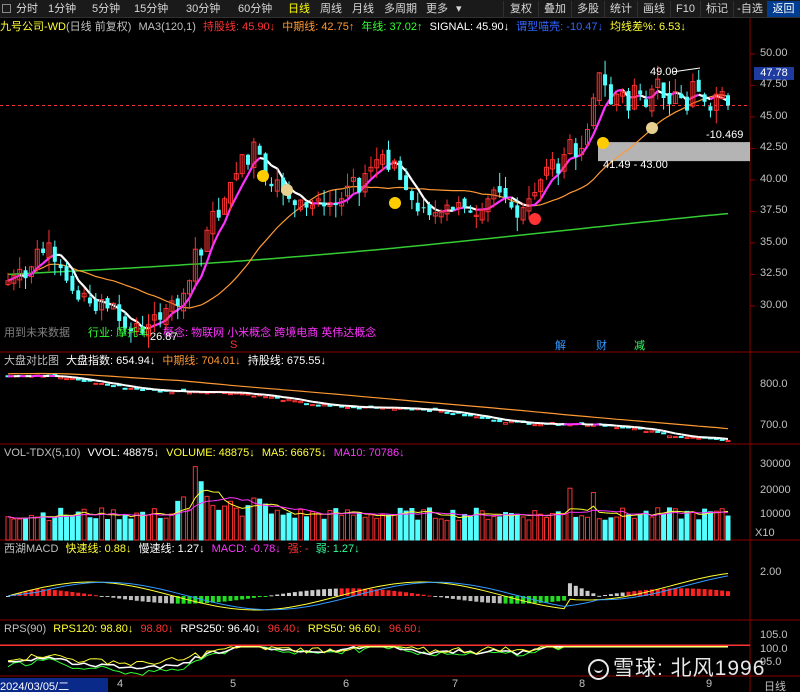  Describe the element at coordinates (601, 346) in the screenshot. I see `event-mark-financial: 财` at that location.